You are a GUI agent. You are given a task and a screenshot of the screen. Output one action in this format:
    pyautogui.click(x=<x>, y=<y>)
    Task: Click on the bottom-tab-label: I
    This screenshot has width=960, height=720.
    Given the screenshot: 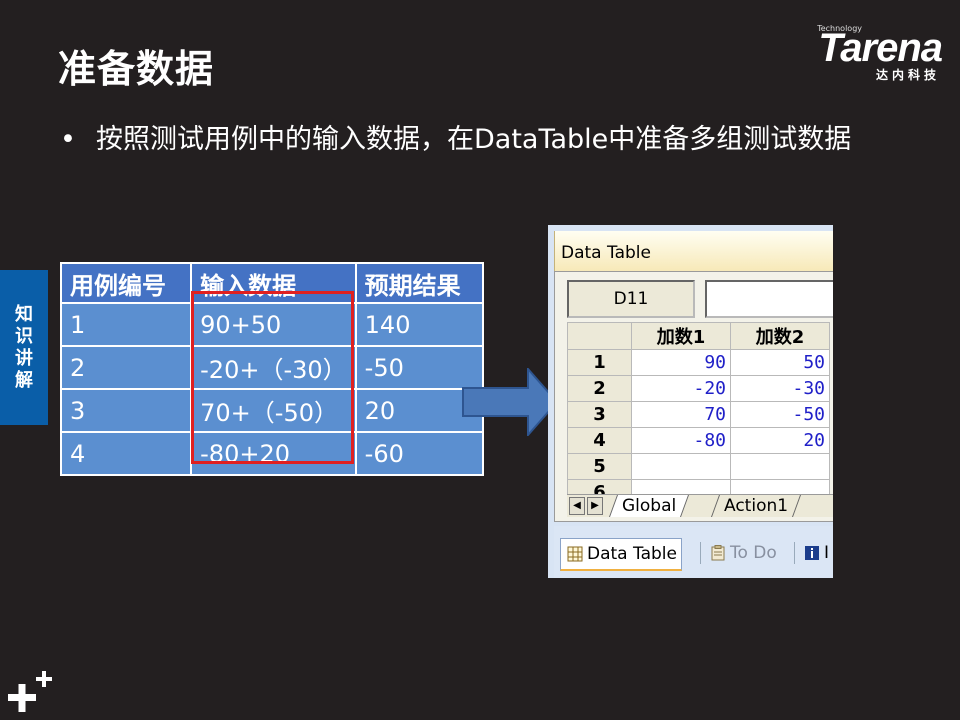 What is the action you would take?
    pyautogui.click(x=827, y=553)
    